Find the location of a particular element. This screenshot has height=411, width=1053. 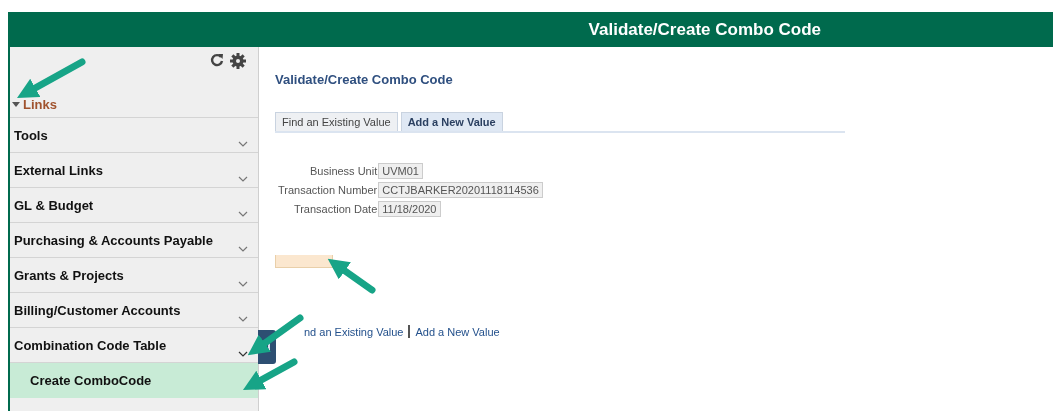

sidebar-item: External Links is located at coordinates (134, 170).